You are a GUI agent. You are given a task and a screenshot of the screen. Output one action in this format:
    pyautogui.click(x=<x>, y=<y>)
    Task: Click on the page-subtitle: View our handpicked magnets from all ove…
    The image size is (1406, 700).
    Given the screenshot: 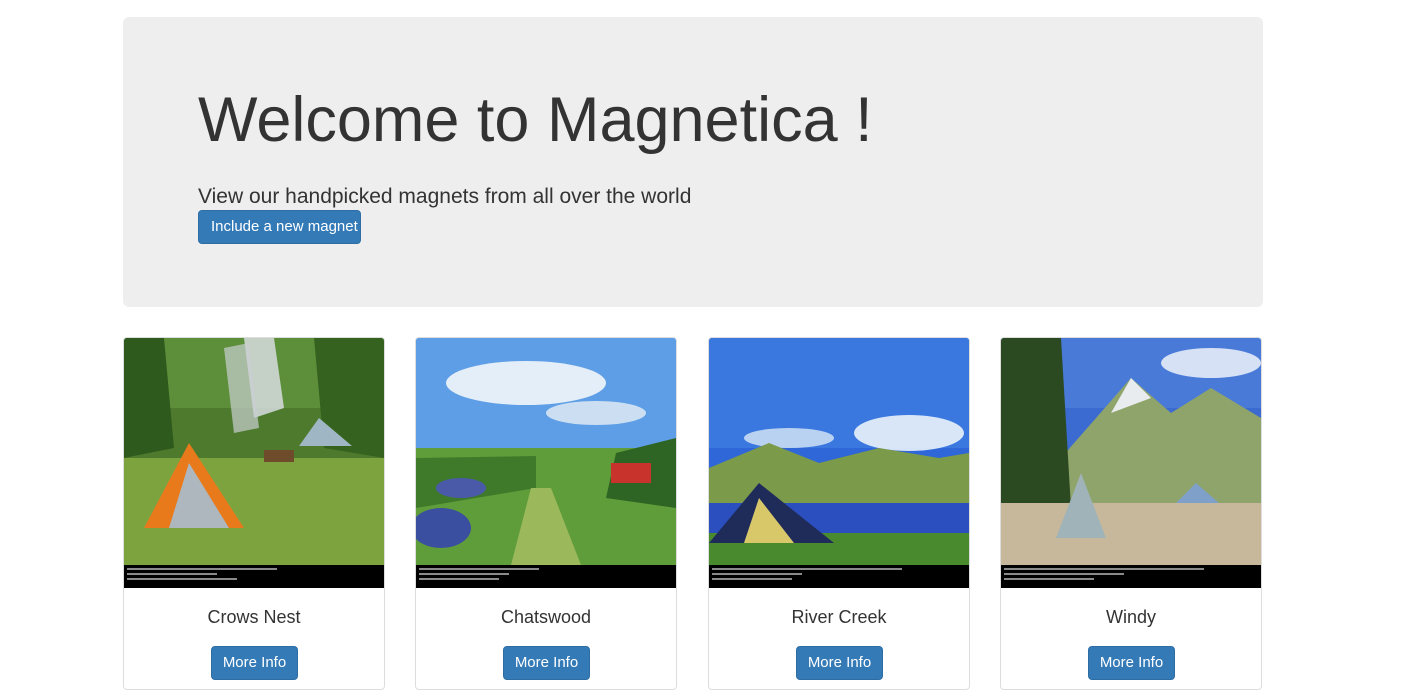 What is the action you would take?
    pyautogui.click(x=445, y=196)
    